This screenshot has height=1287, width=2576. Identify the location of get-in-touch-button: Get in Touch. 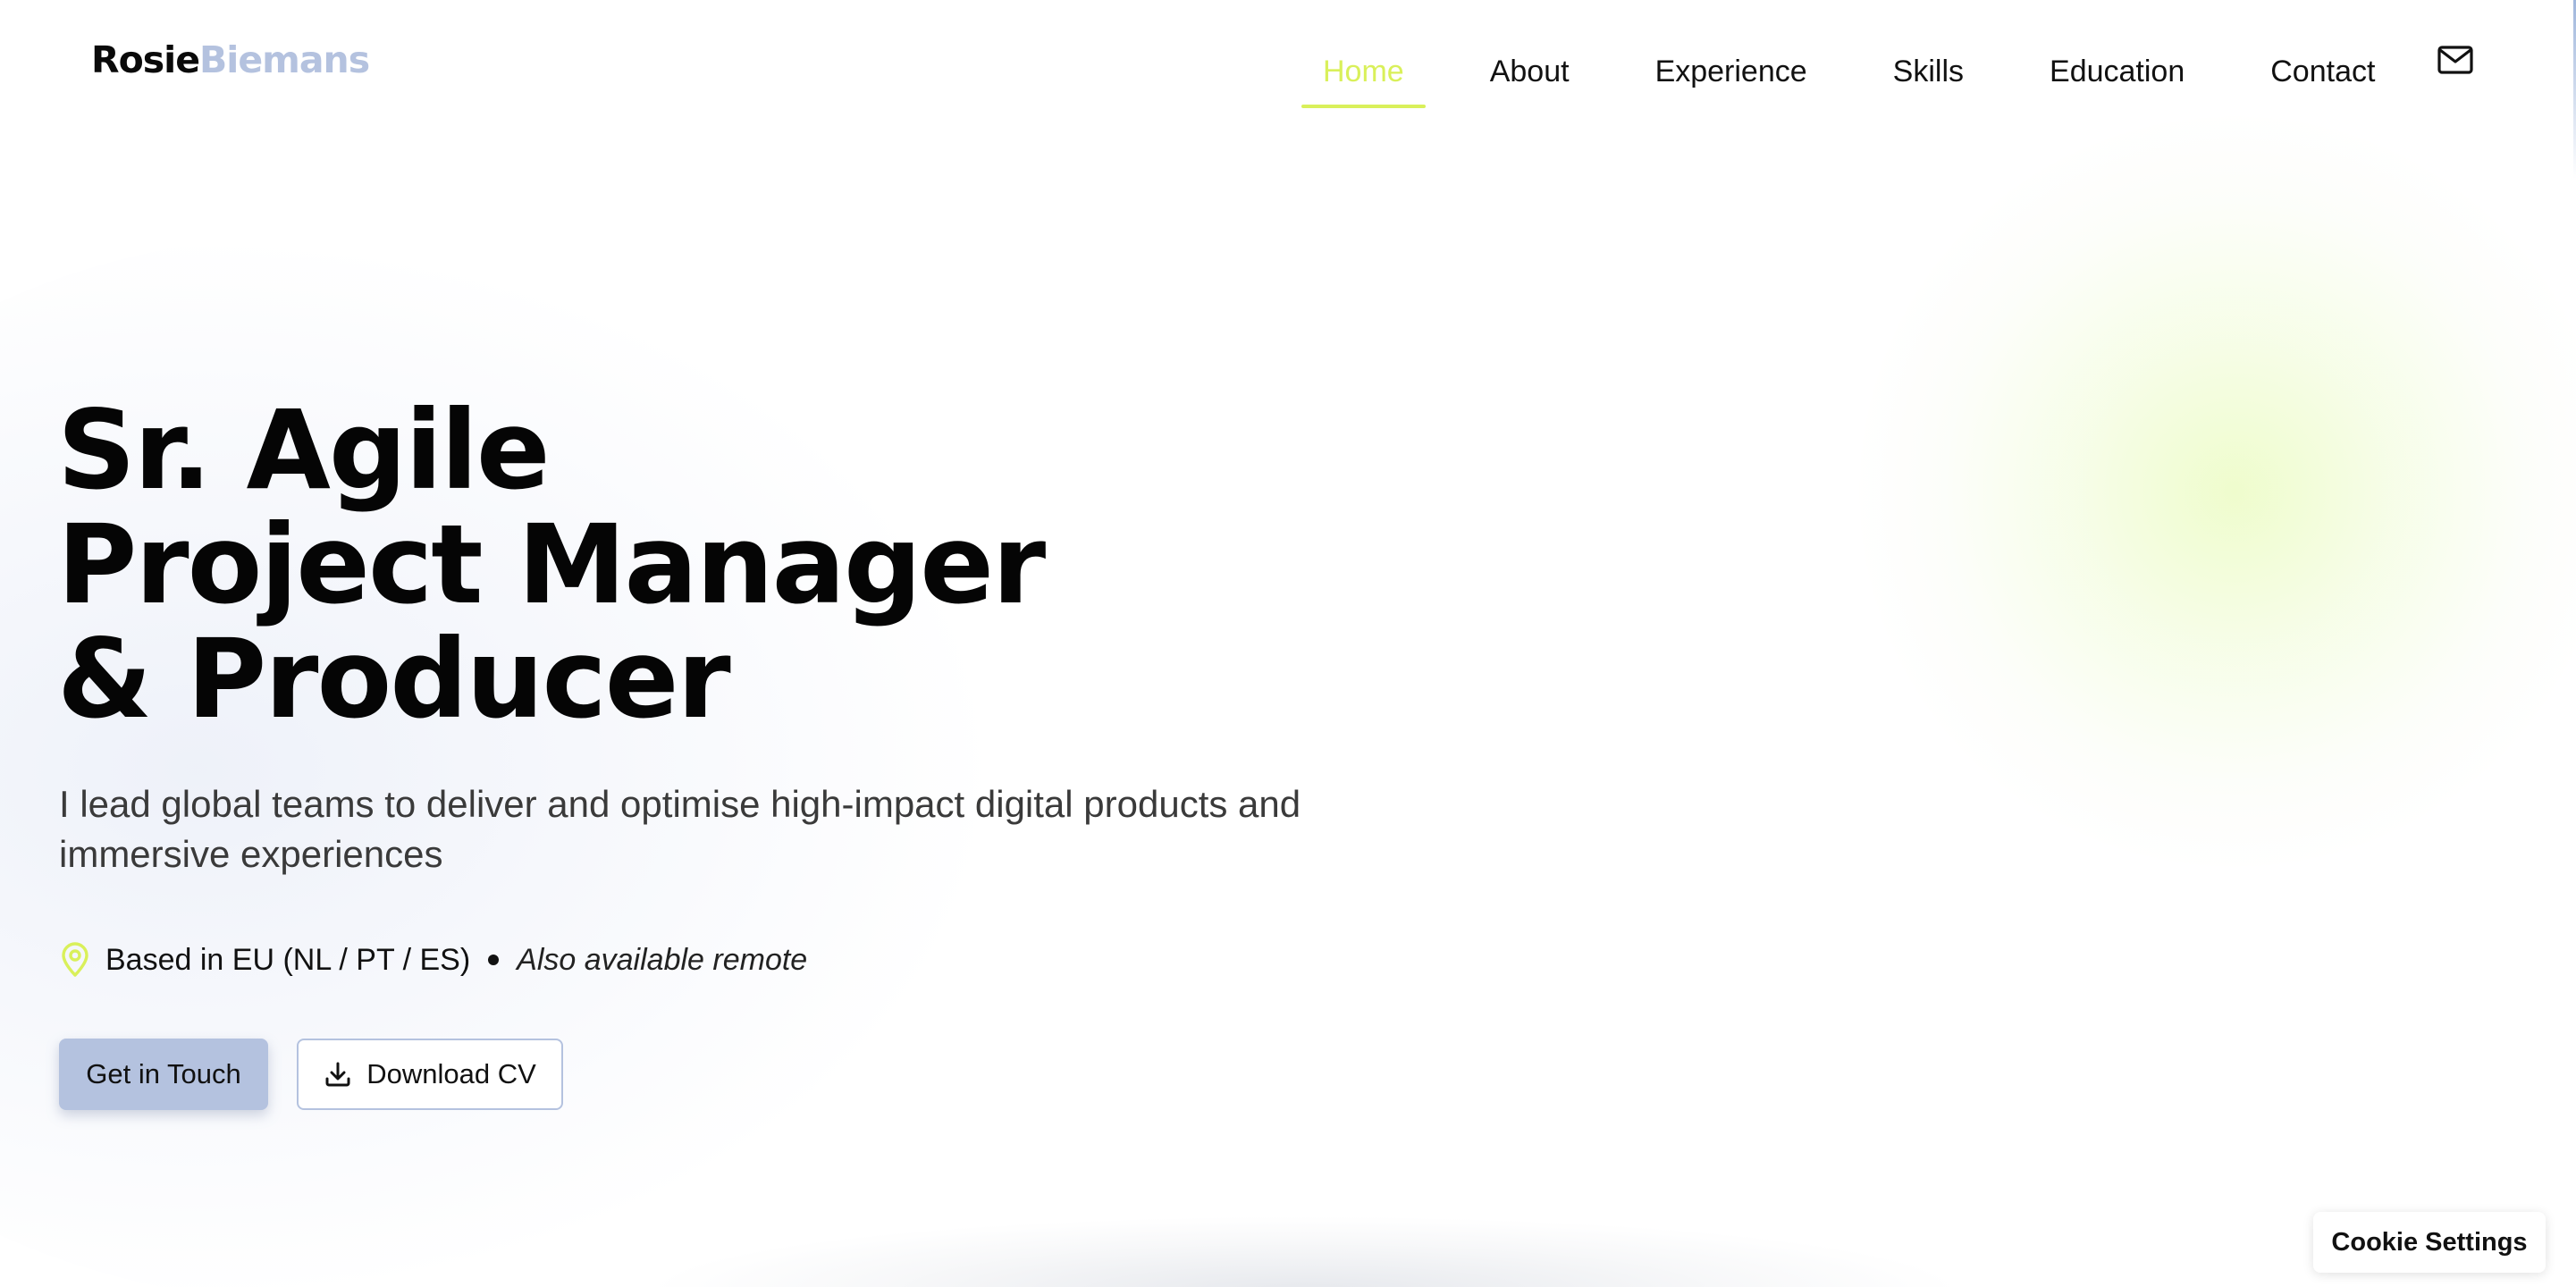
(164, 1075).